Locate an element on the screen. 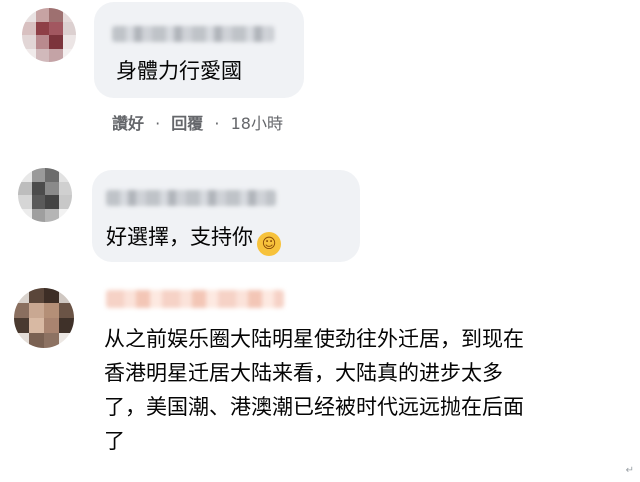 The height and width of the screenshot is (482, 640). comment-text-line: 从之前娱乐圈大陆明星使劲往外迁居，到现在 is located at coordinates (314, 339).